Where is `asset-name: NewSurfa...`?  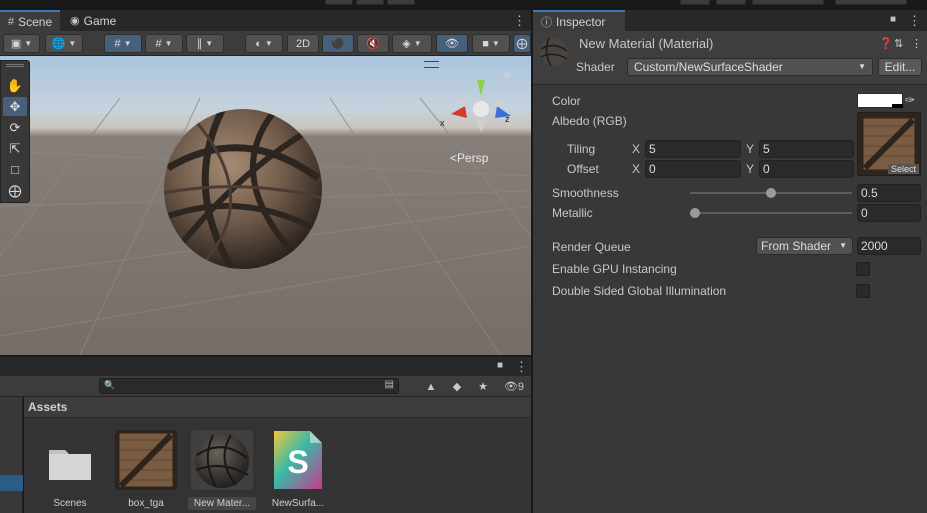 asset-name: NewSurfa... is located at coordinates (298, 503).